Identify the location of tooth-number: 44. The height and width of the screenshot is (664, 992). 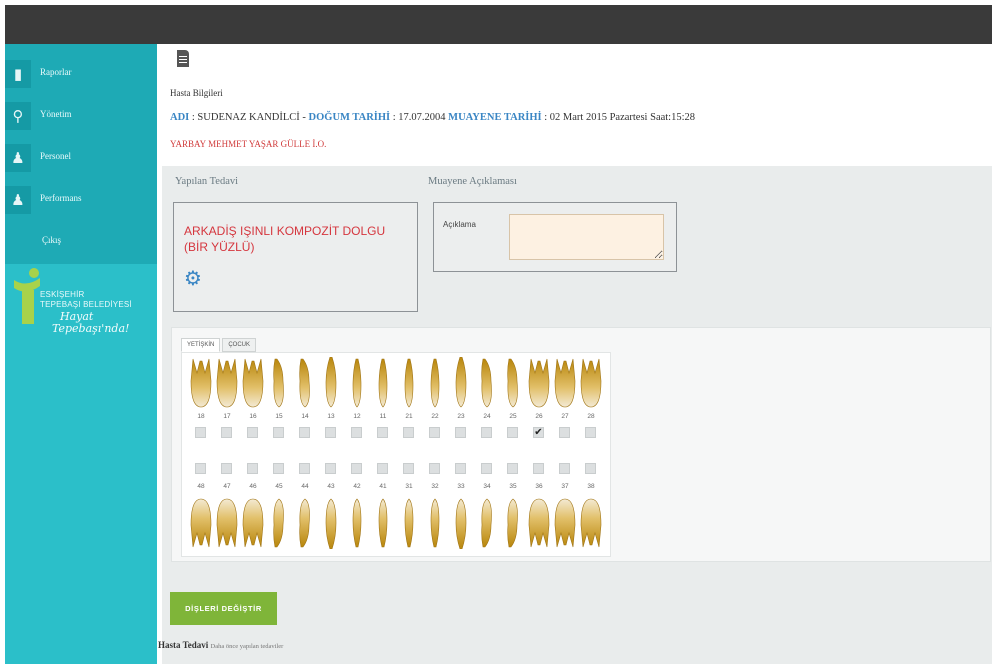
(305, 486).